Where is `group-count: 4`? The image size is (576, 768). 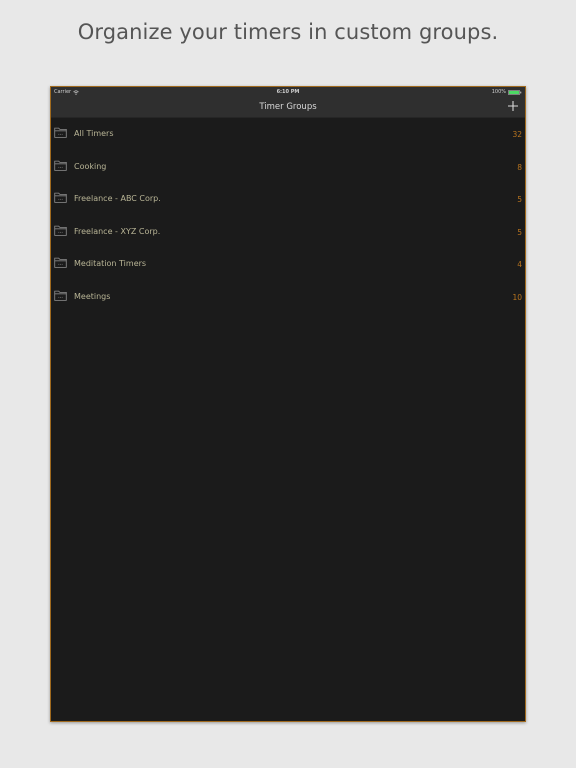 group-count: 4 is located at coordinates (519, 264).